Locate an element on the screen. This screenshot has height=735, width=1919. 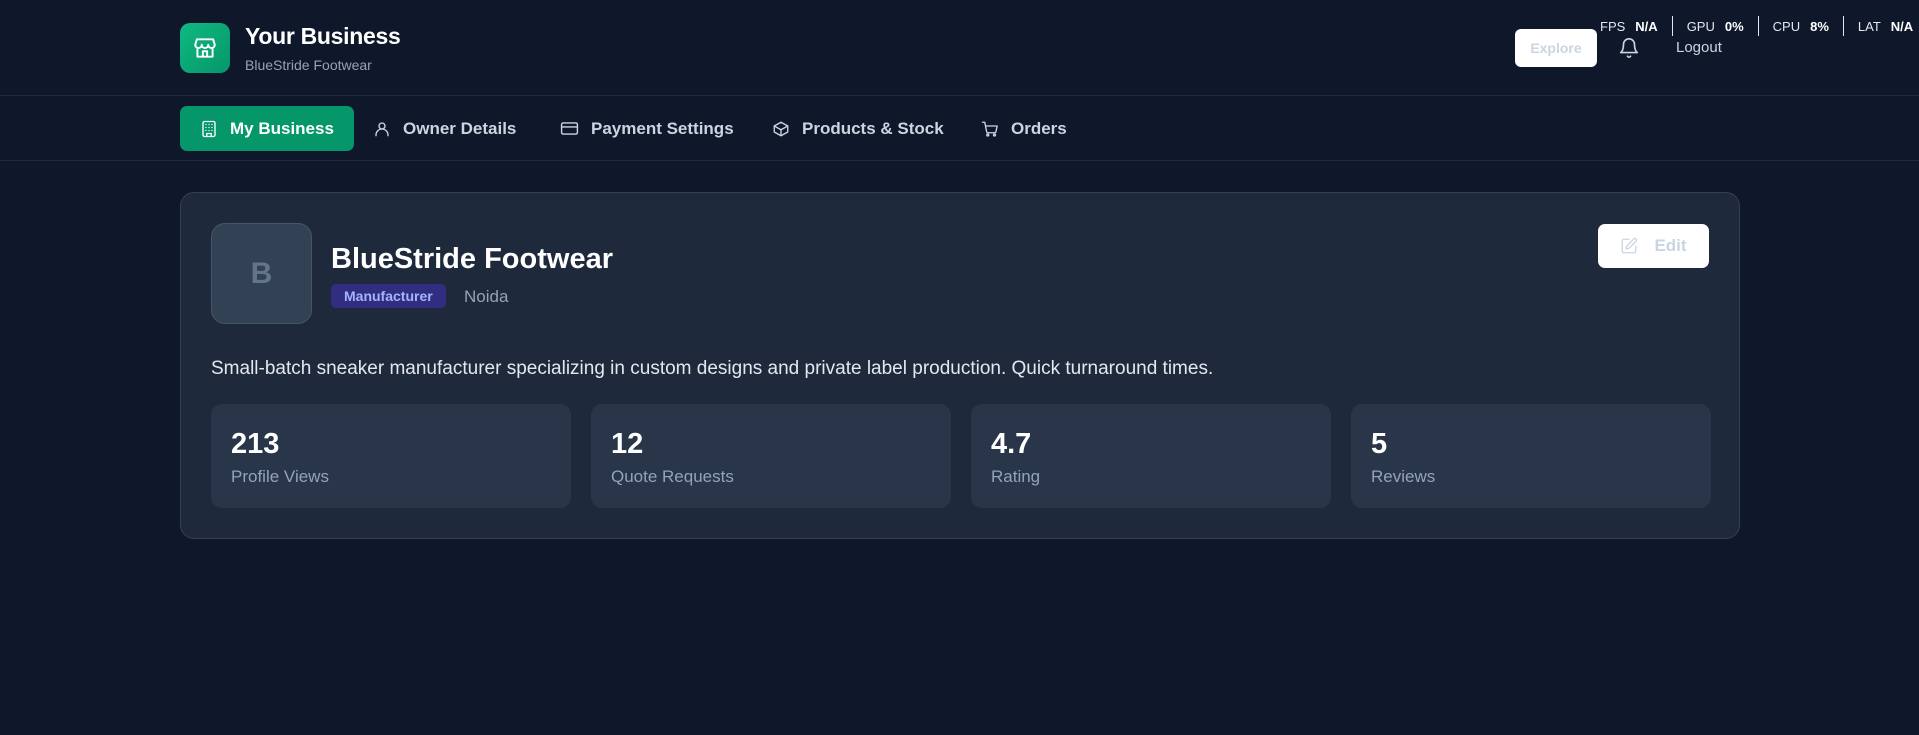
stat-label: Quote Requests is located at coordinates (672, 476).